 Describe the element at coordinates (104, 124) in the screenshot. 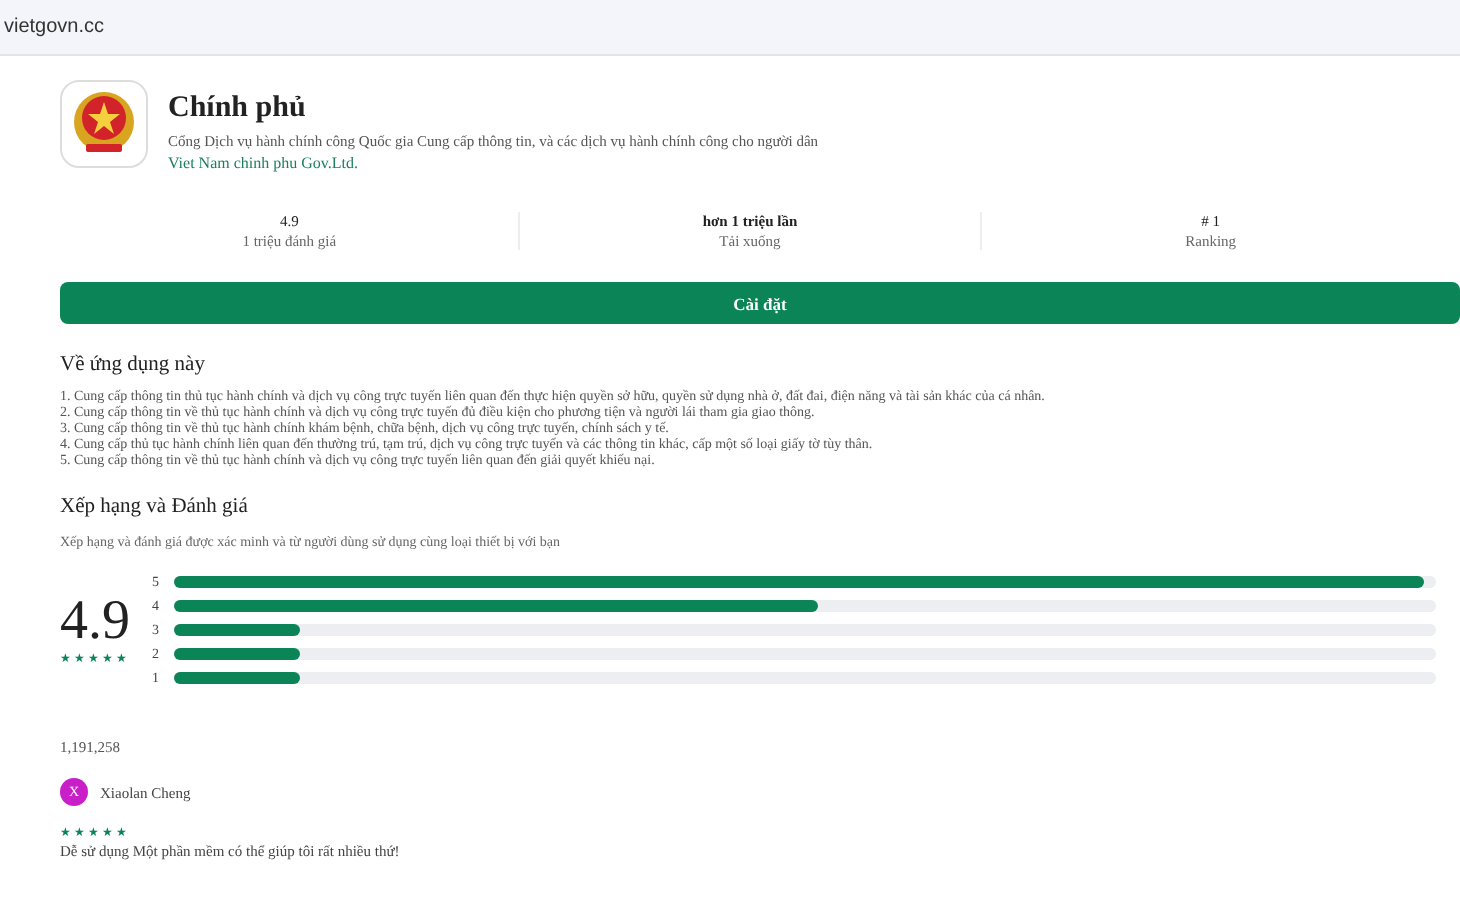

I see `emblem-icon` at that location.